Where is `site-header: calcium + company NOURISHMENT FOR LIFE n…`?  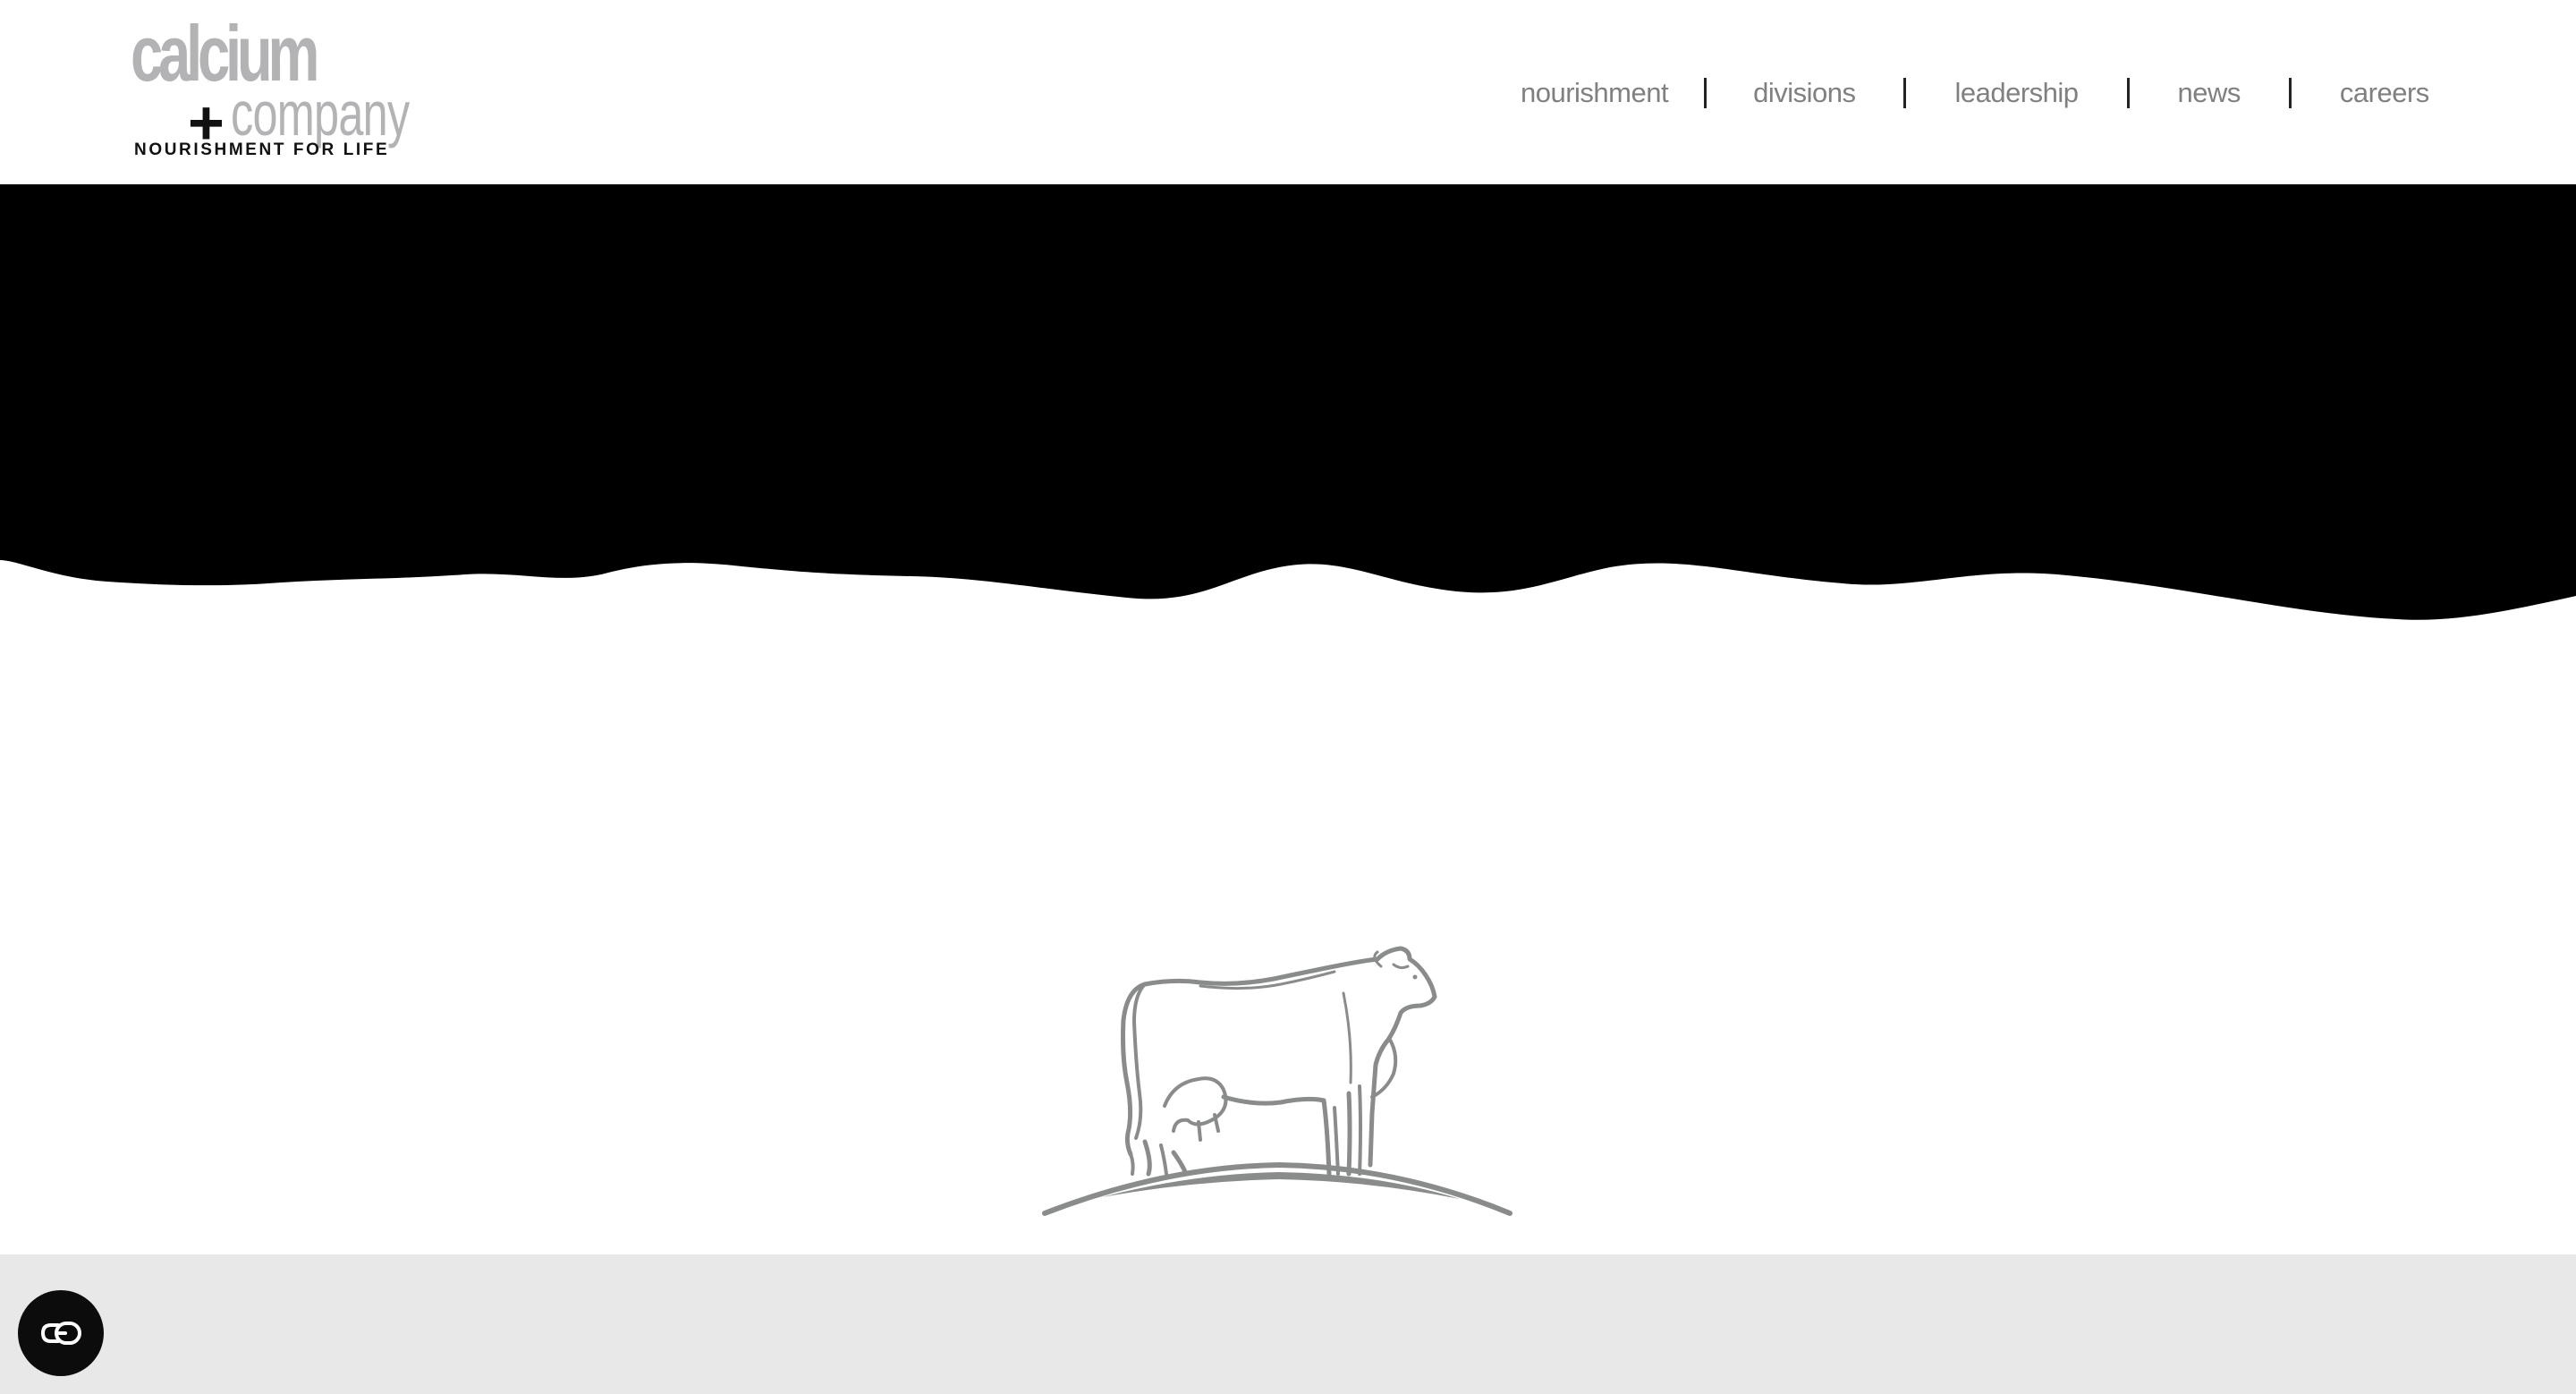
site-header: calcium + company NOURISHMENT FOR LIFE n… is located at coordinates (1288, 92).